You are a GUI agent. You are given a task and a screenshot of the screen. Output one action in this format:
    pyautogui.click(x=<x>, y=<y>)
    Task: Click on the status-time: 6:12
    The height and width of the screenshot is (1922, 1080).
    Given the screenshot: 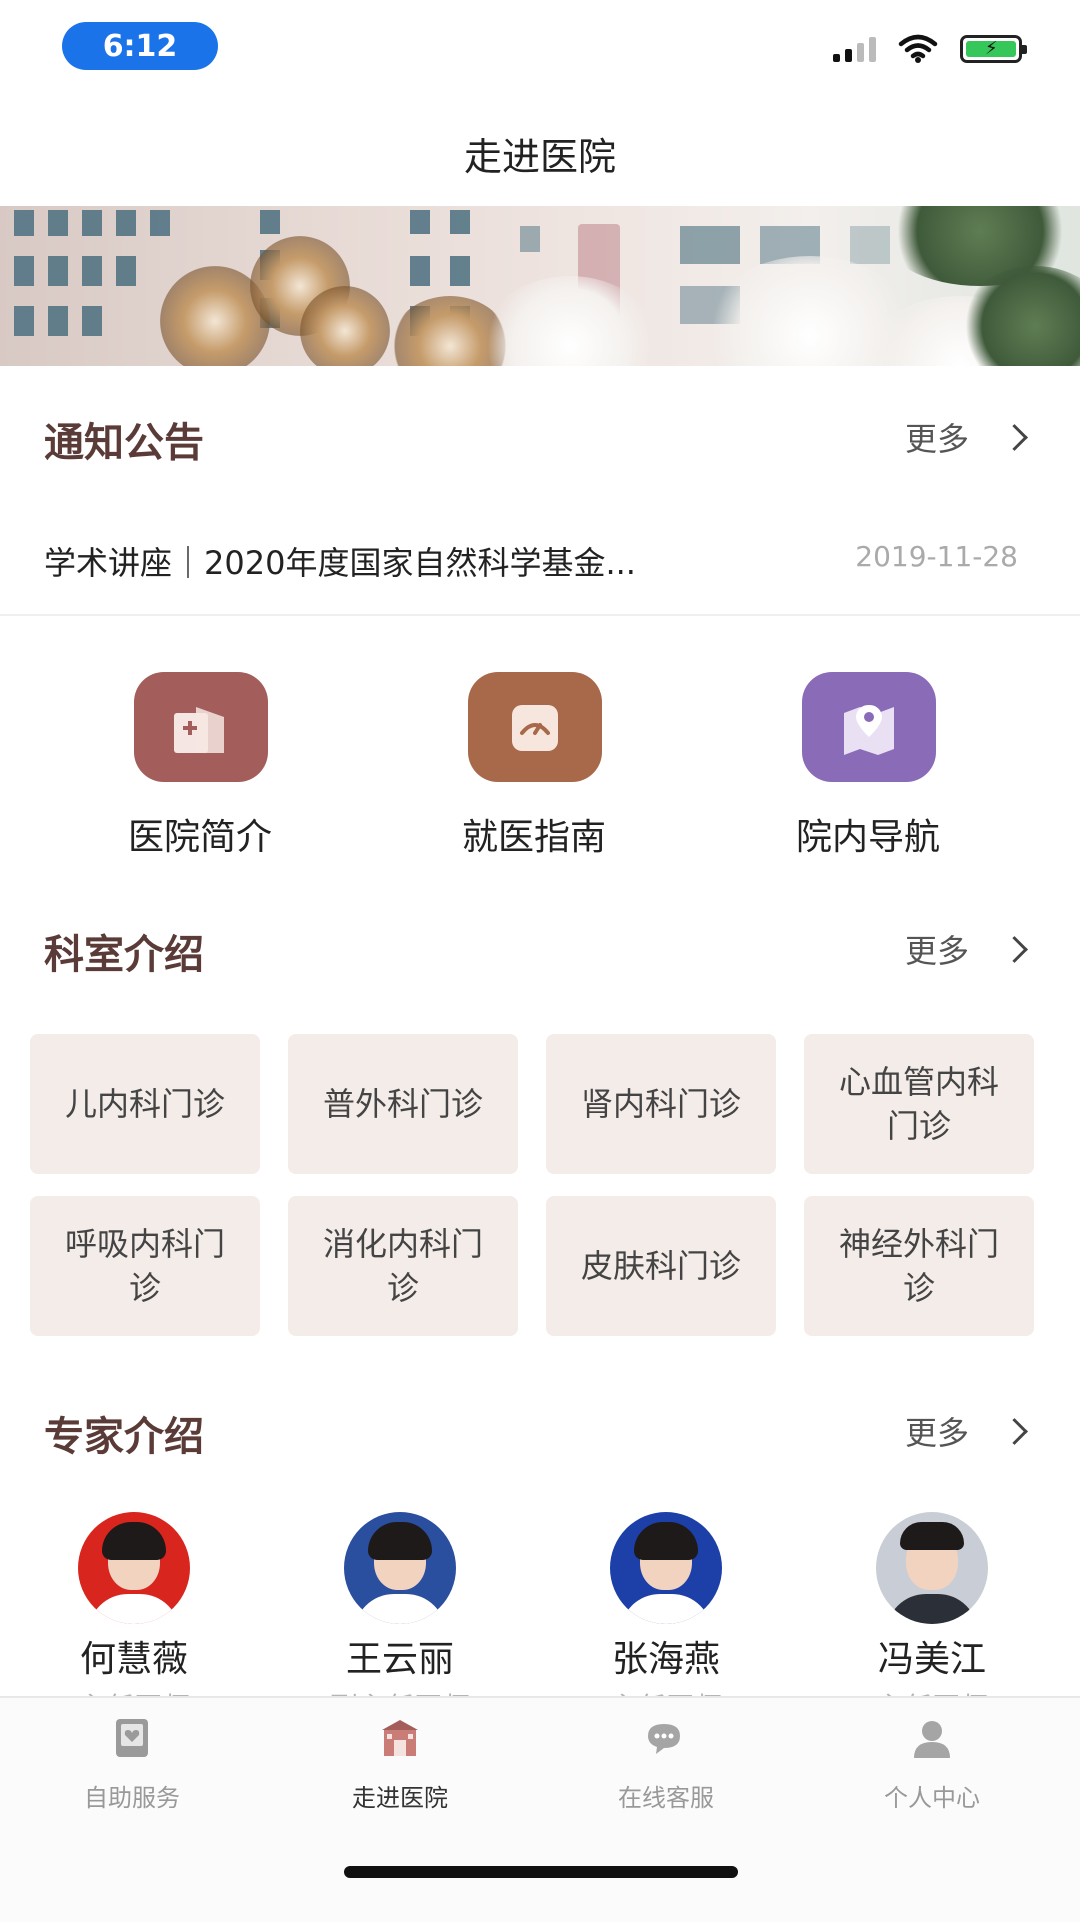 What is the action you would take?
    pyautogui.click(x=140, y=46)
    